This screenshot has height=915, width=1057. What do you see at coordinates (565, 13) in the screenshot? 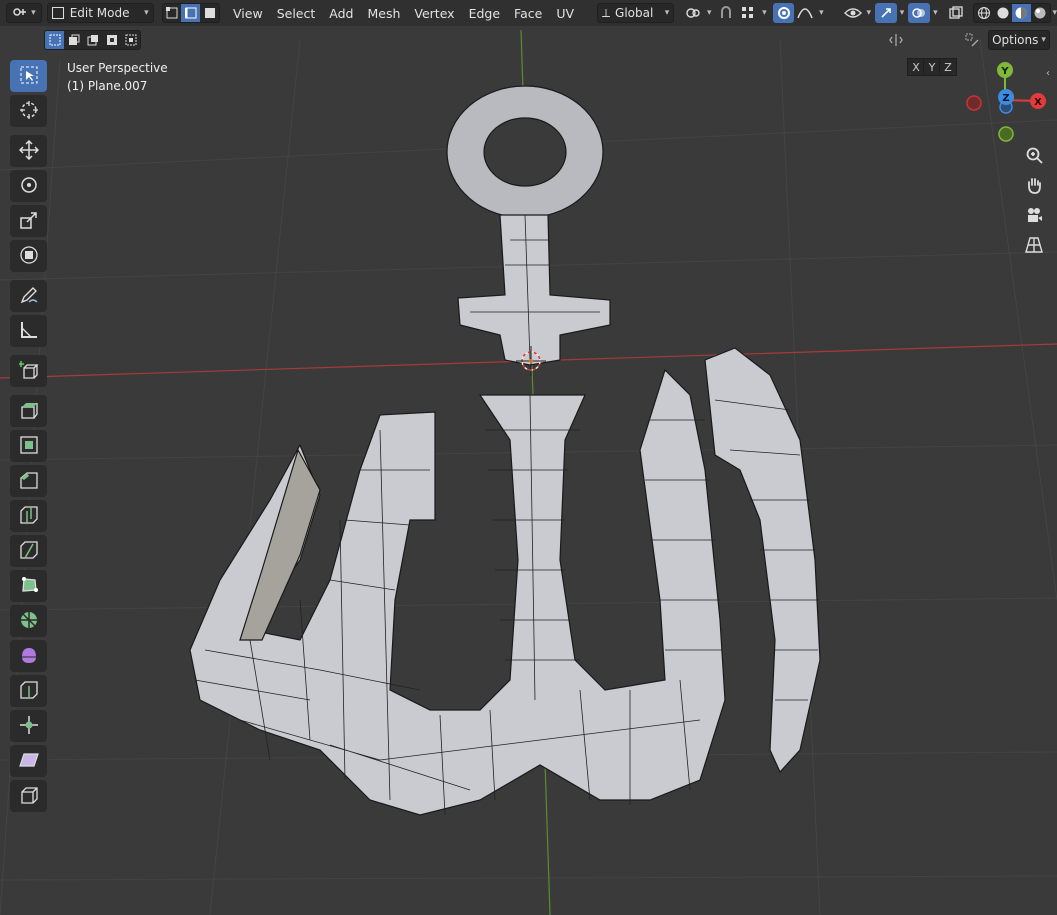
I see `menu-uv: UV` at bounding box center [565, 13].